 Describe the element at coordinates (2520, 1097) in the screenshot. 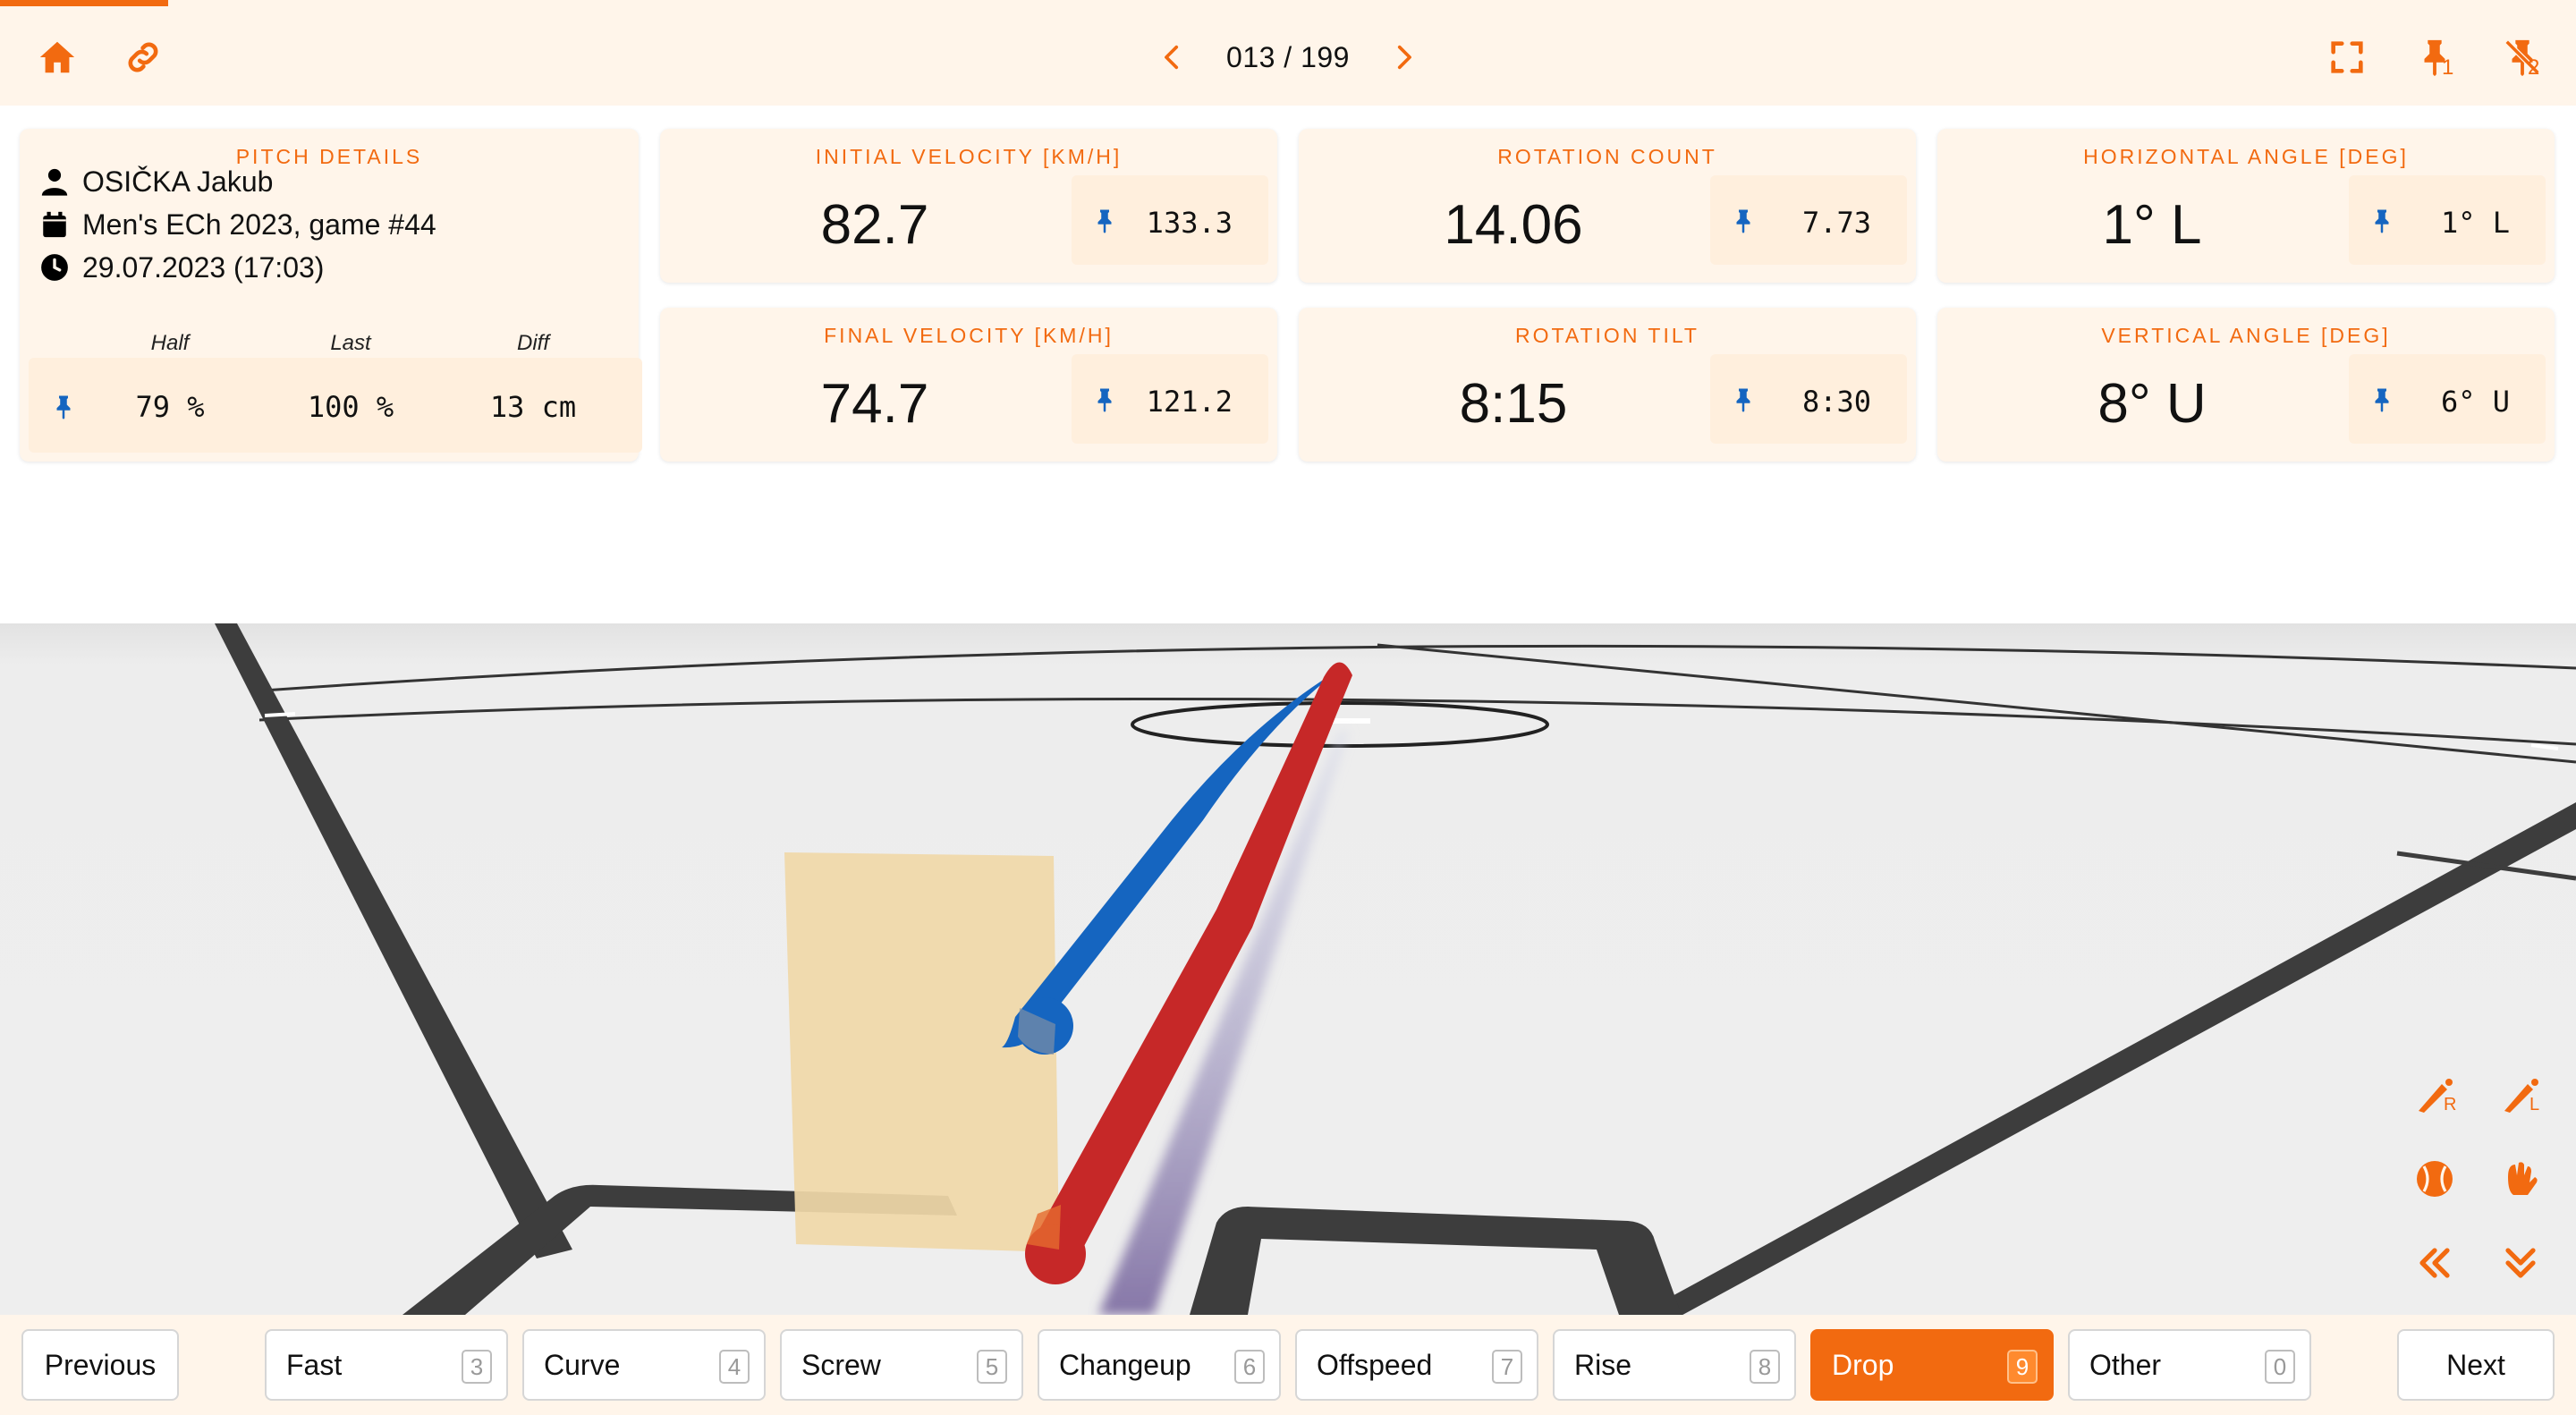

I see `batter-left-icon: L` at that location.